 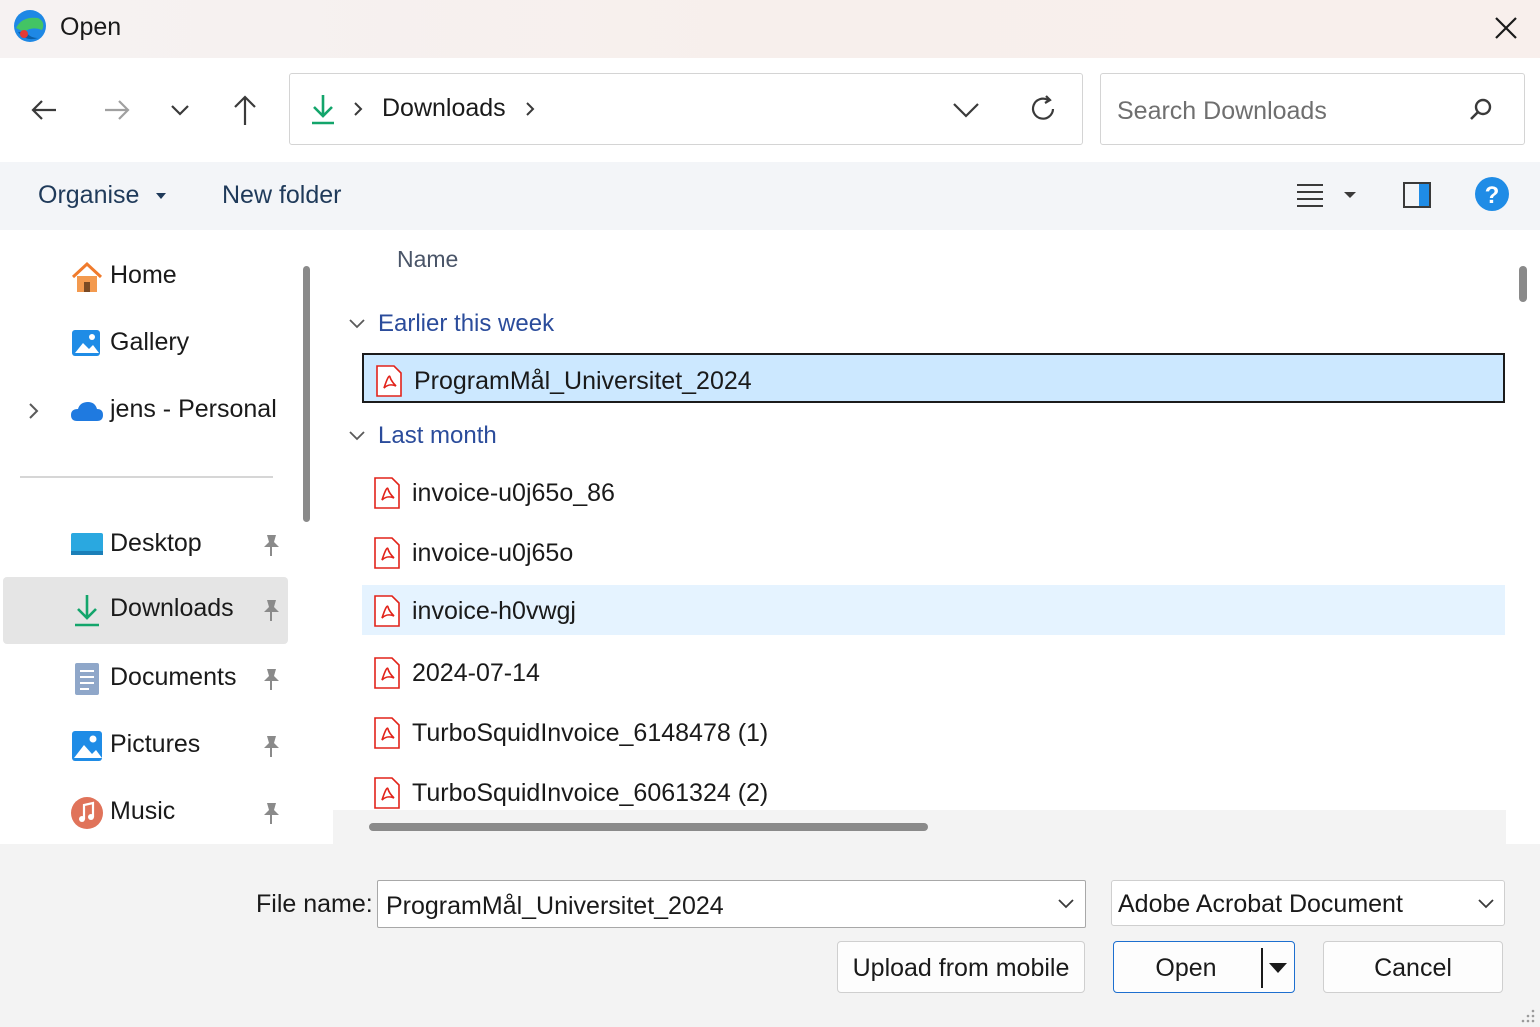 What do you see at coordinates (91, 27) in the screenshot?
I see `window-title: Open` at bounding box center [91, 27].